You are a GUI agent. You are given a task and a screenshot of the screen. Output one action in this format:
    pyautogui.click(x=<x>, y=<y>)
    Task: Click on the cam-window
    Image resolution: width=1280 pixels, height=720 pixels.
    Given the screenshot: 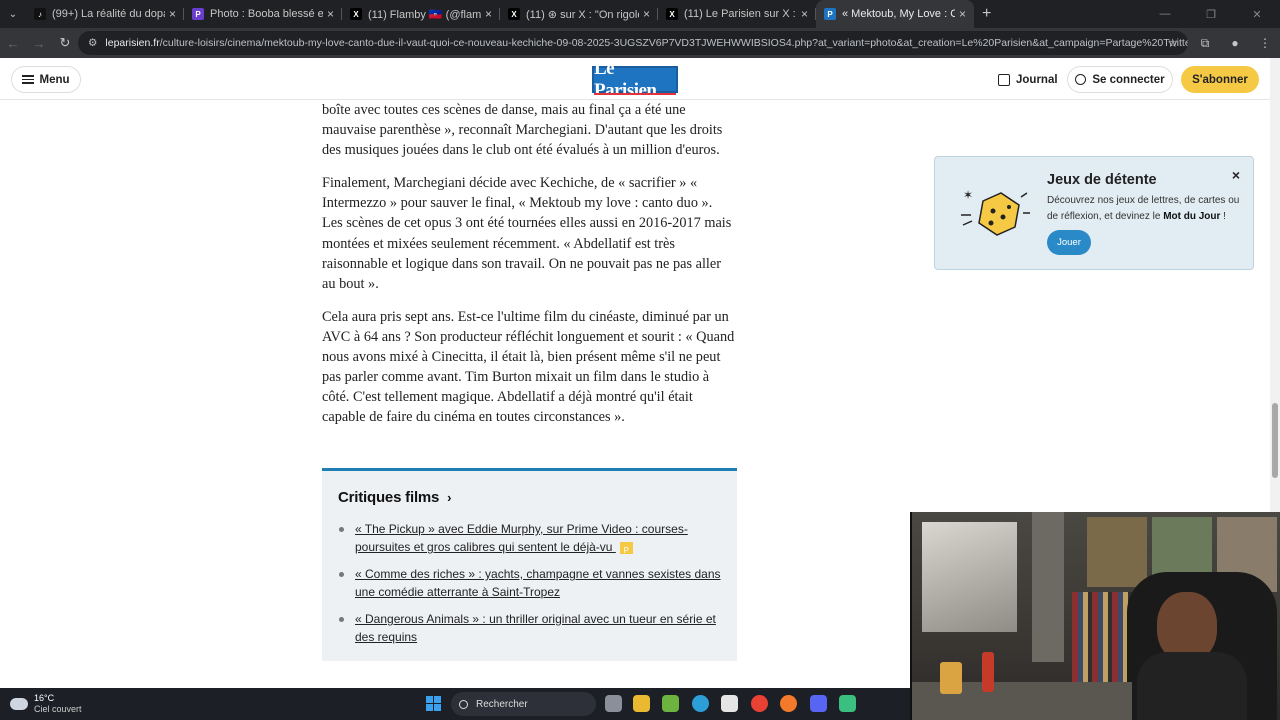 What is the action you would take?
    pyautogui.click(x=969, y=577)
    